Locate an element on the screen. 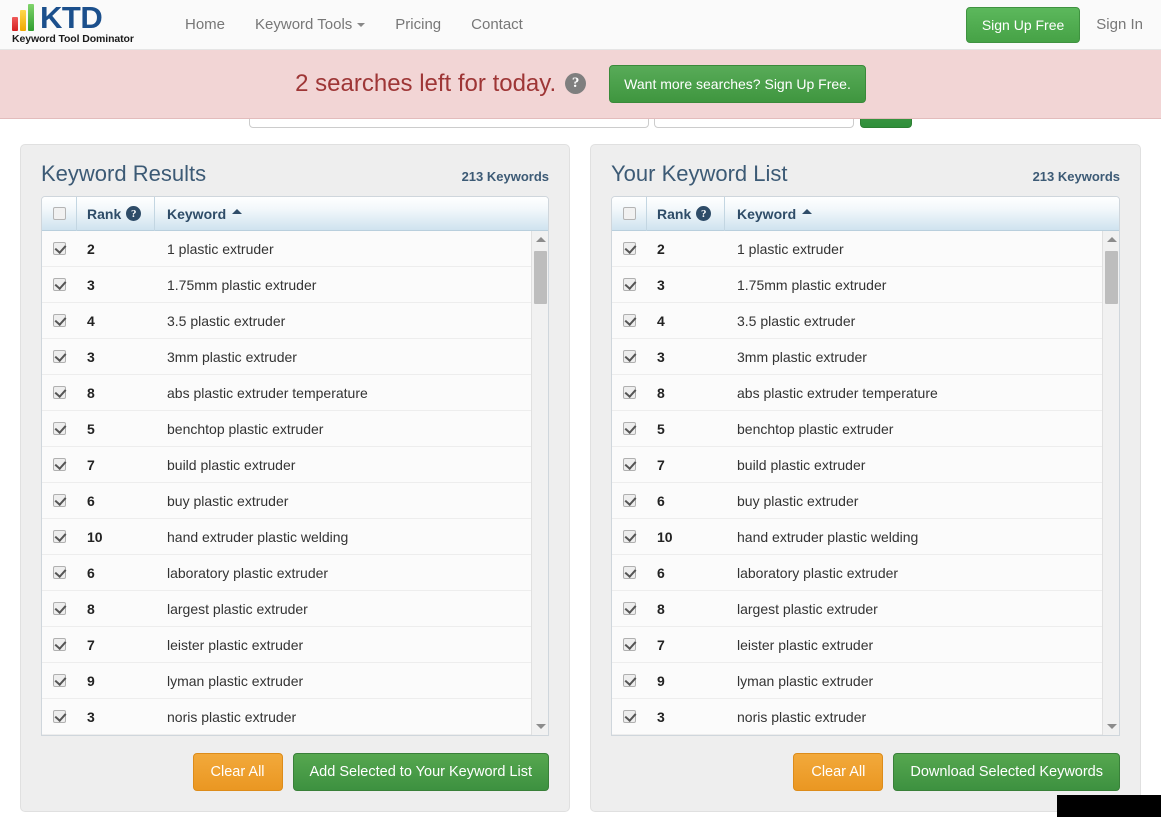 The height and width of the screenshot is (825, 1161). nav-label-keyword-tools: Keyword Tools is located at coordinates (304, 24).